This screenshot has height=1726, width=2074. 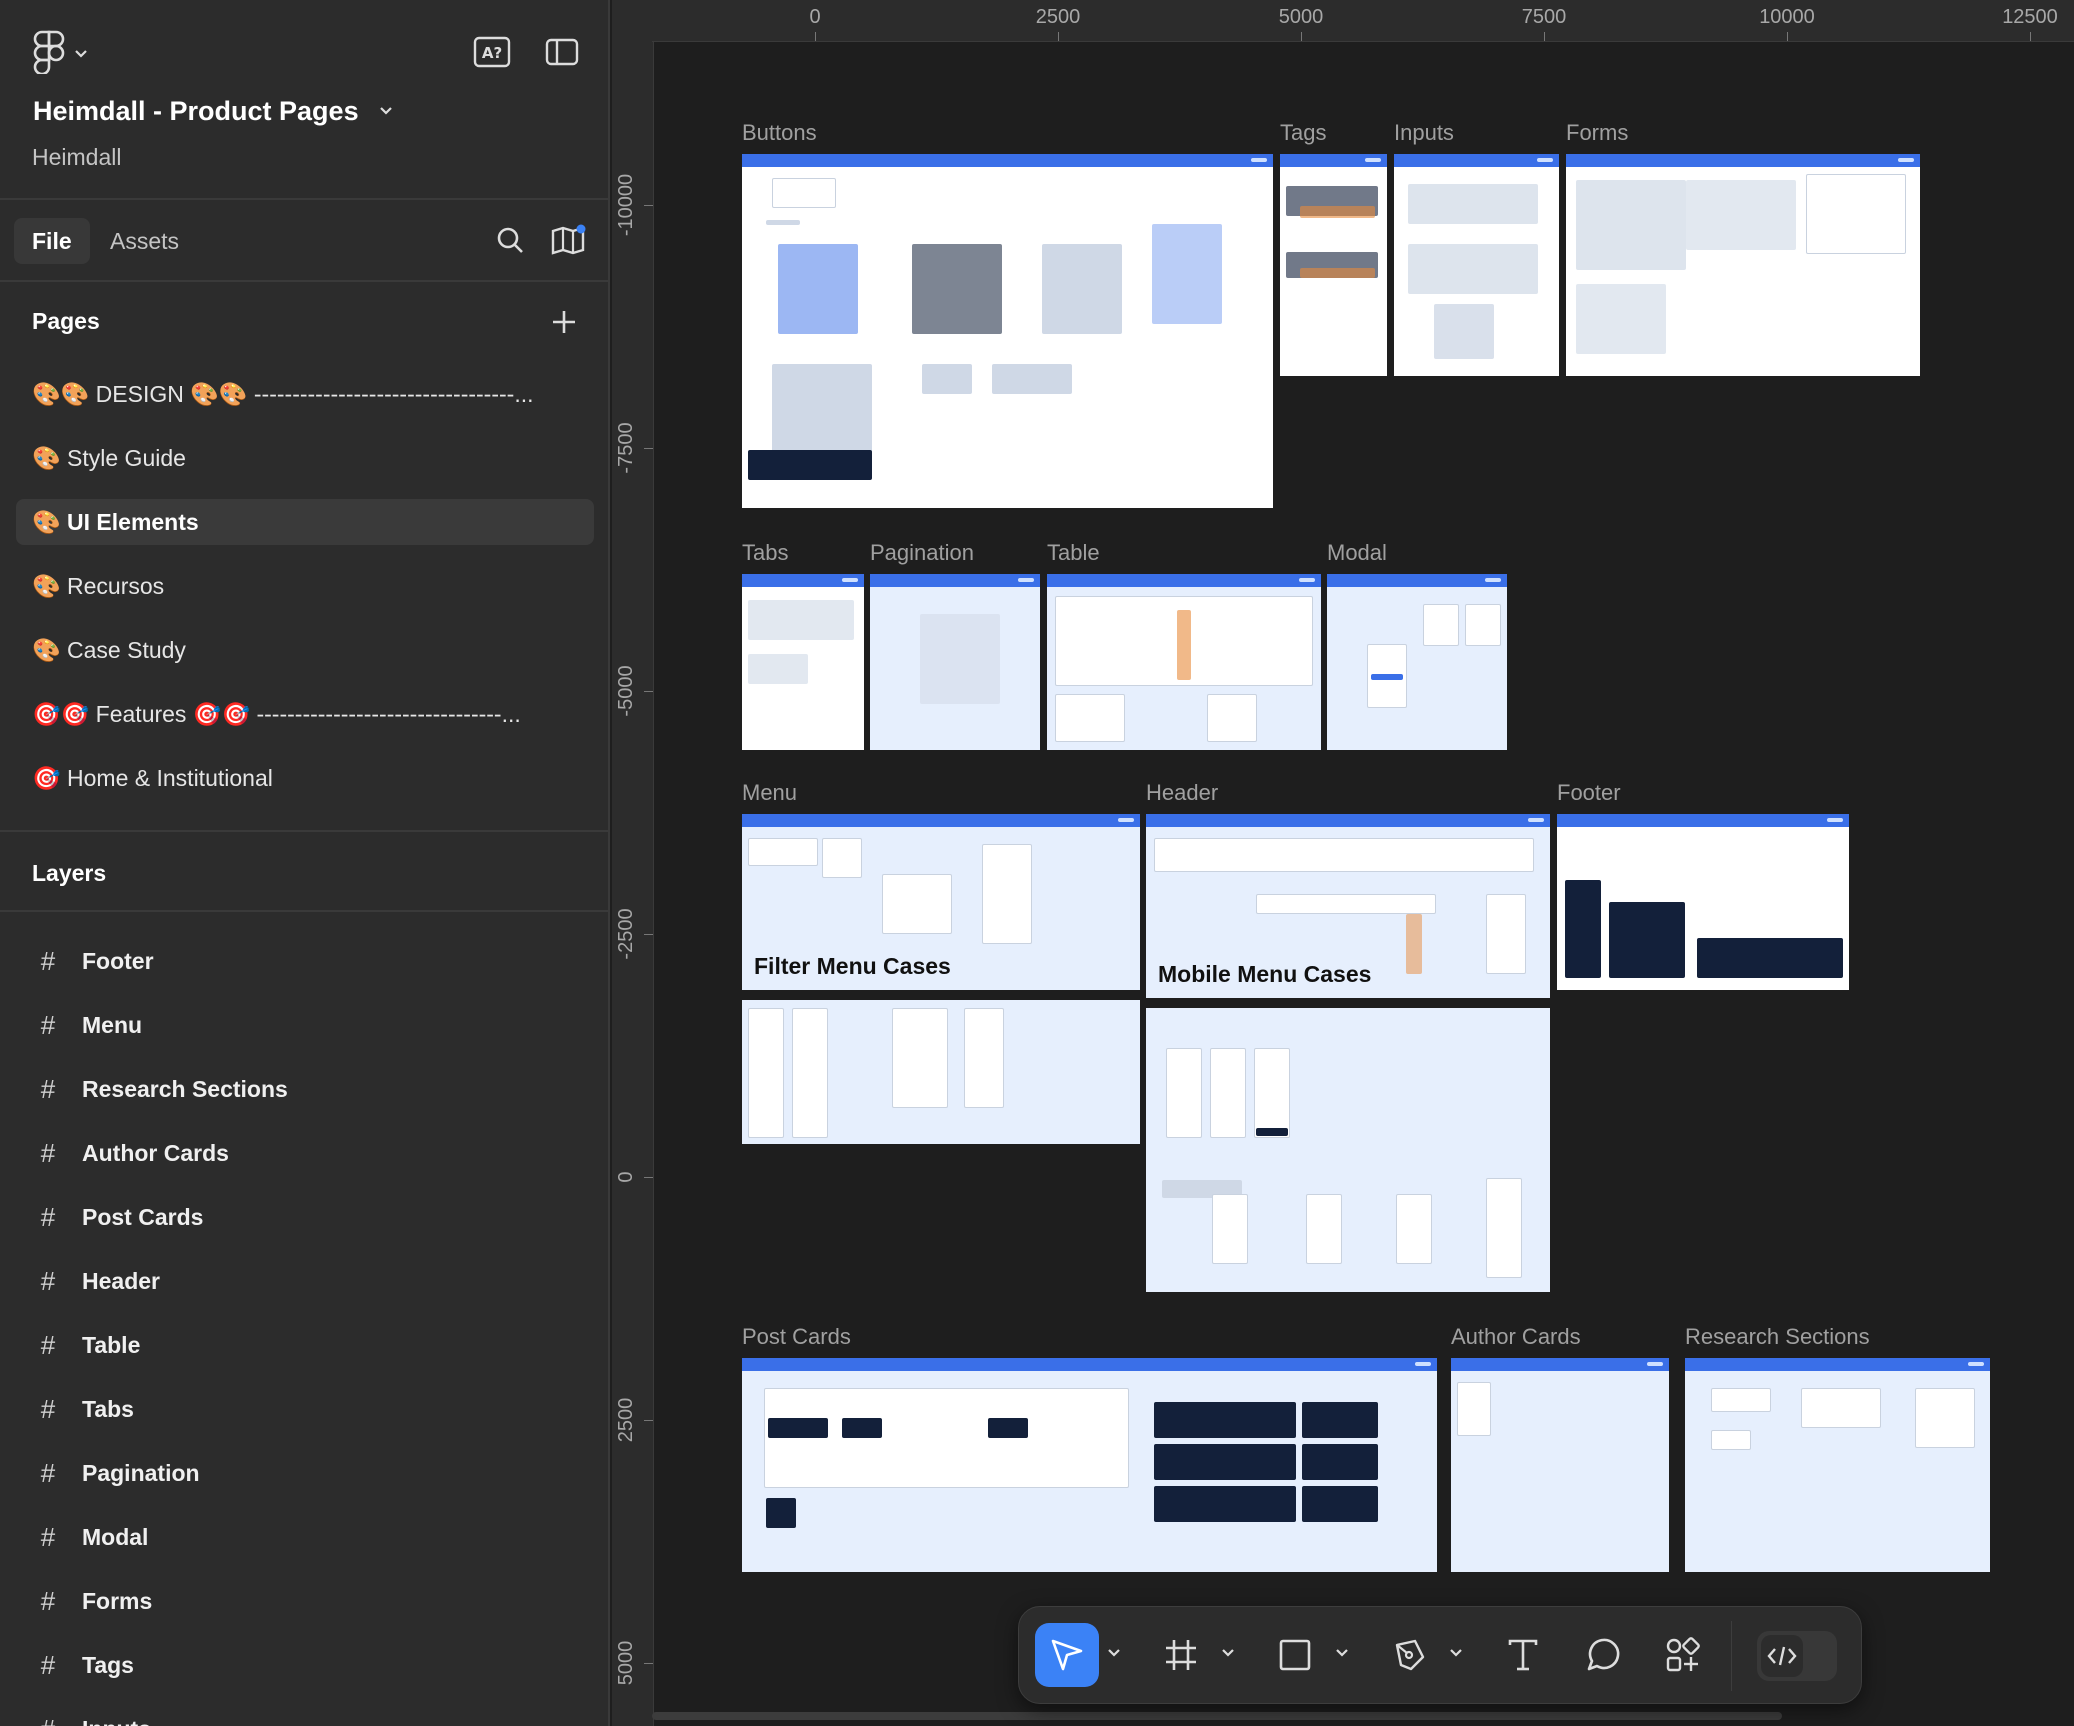 What do you see at coordinates (1703, 902) in the screenshot?
I see `frame-footer` at bounding box center [1703, 902].